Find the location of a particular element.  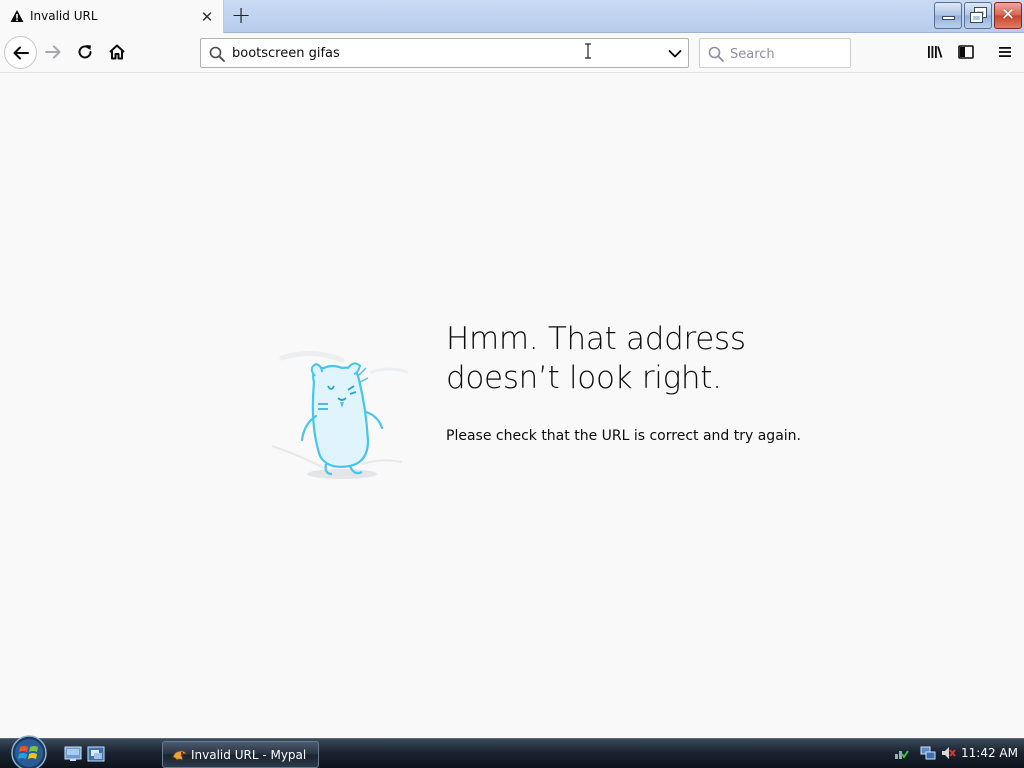

minimize-icon is located at coordinates (948, 18).